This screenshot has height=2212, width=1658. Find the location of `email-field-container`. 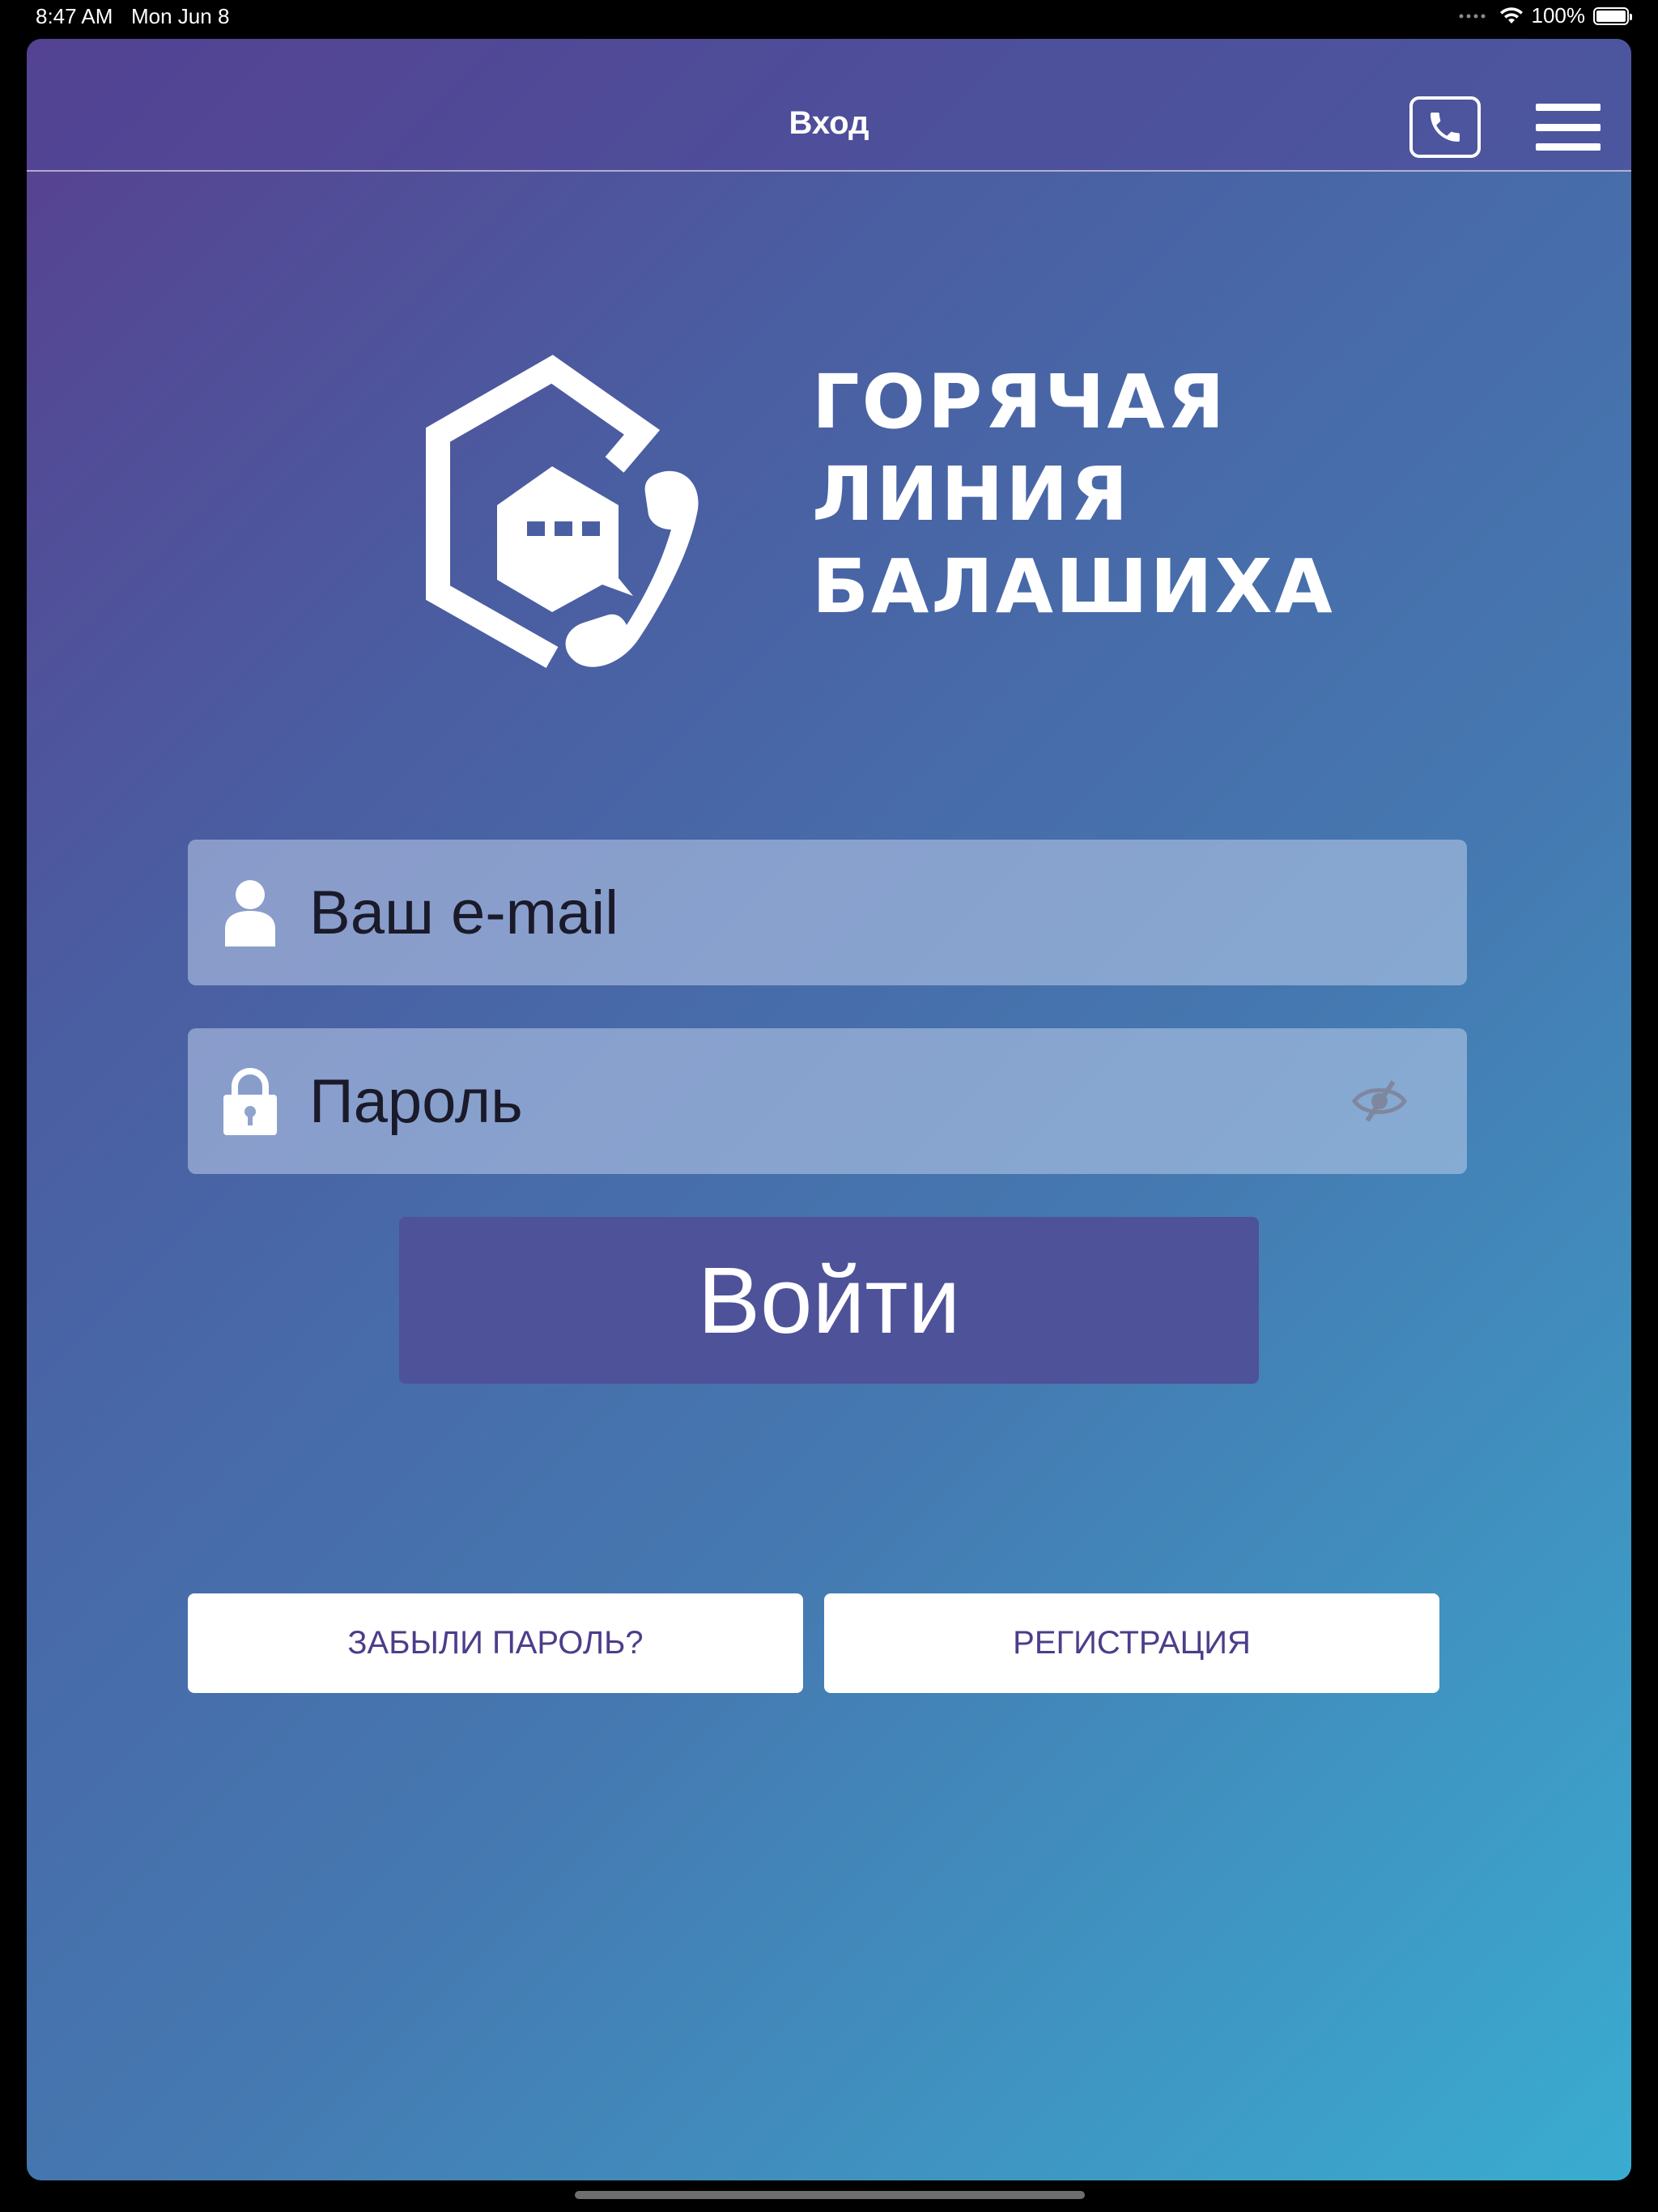

email-field-container is located at coordinates (827, 912).